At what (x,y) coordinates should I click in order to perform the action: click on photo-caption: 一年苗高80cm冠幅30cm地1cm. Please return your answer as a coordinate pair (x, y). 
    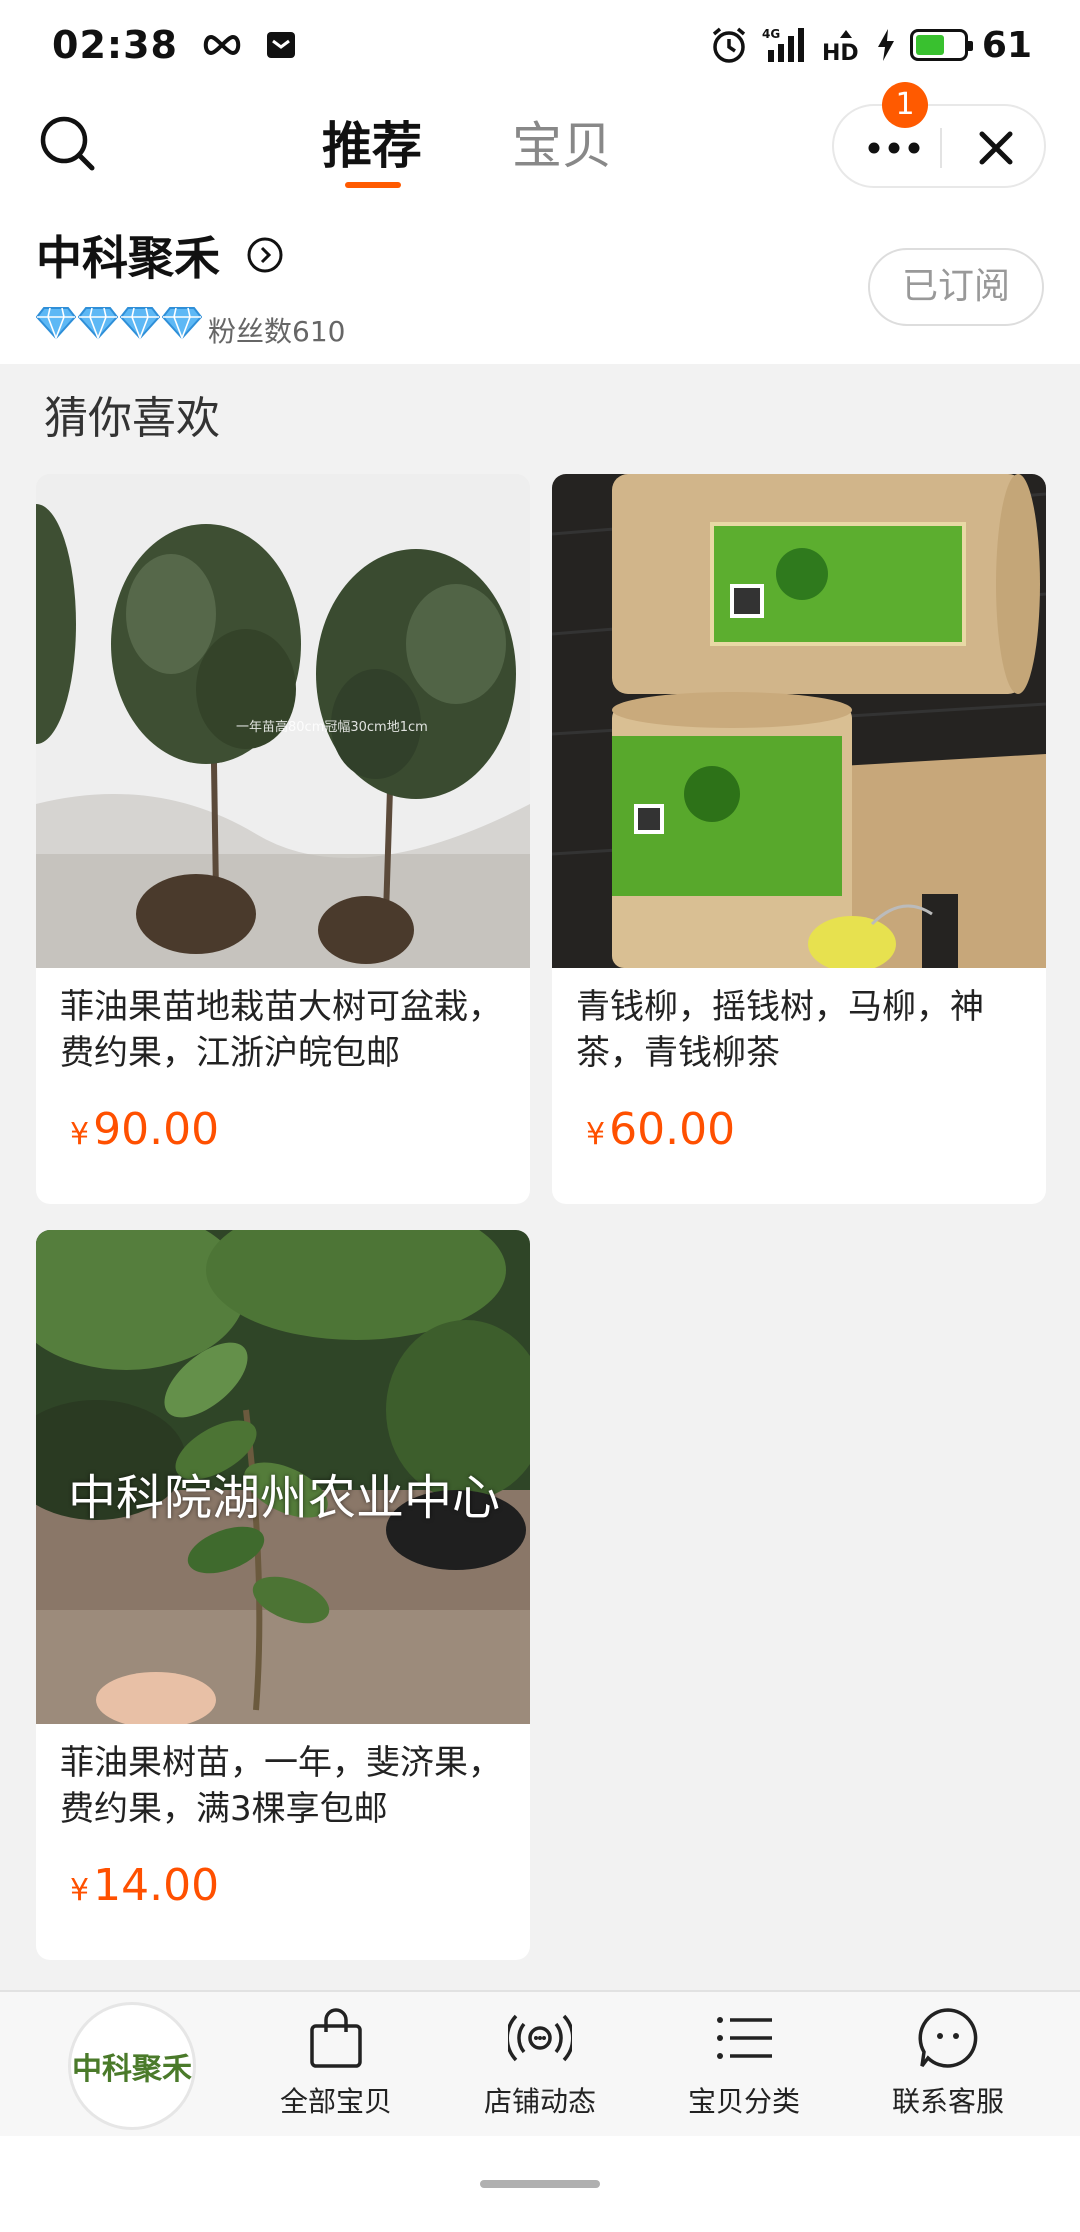
    Looking at the image, I should click on (332, 727).